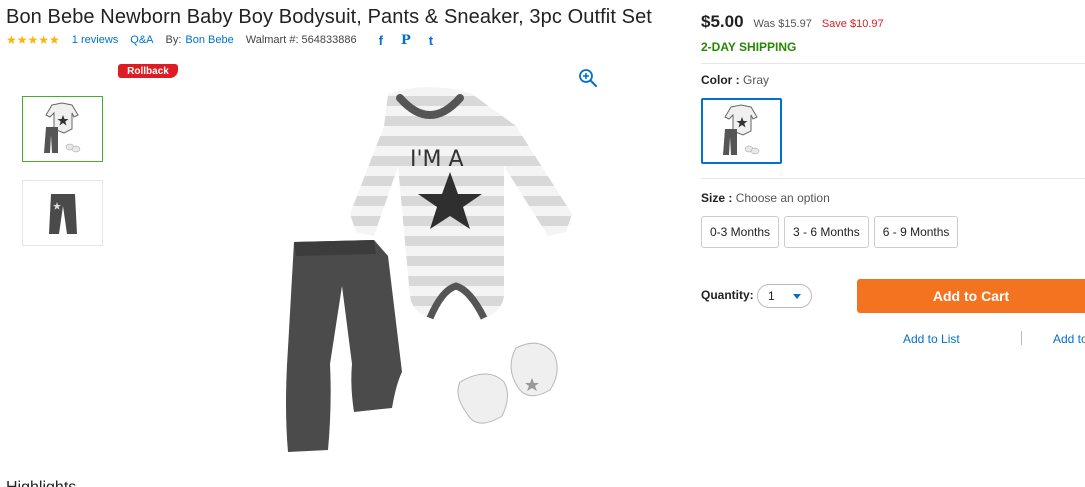 This screenshot has width=1085, height=487. I want to click on qa-link: Q&A, so click(141, 40).